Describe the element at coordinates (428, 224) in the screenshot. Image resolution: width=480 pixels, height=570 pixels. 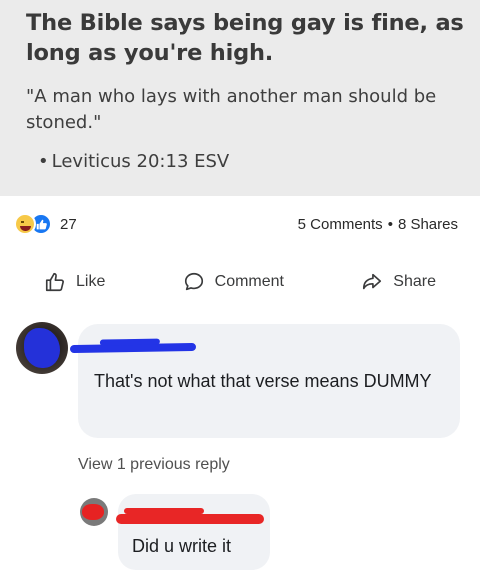
I see `shares-count-link: 8 Shares` at that location.